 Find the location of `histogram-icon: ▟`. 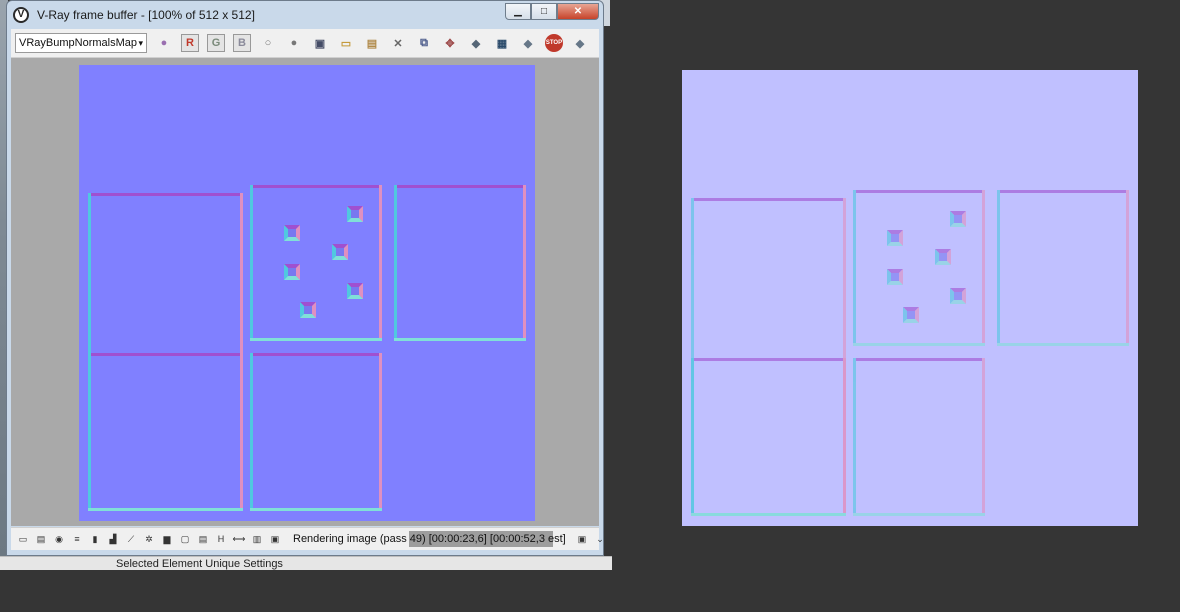

histogram-icon: ▟ is located at coordinates (113, 539).